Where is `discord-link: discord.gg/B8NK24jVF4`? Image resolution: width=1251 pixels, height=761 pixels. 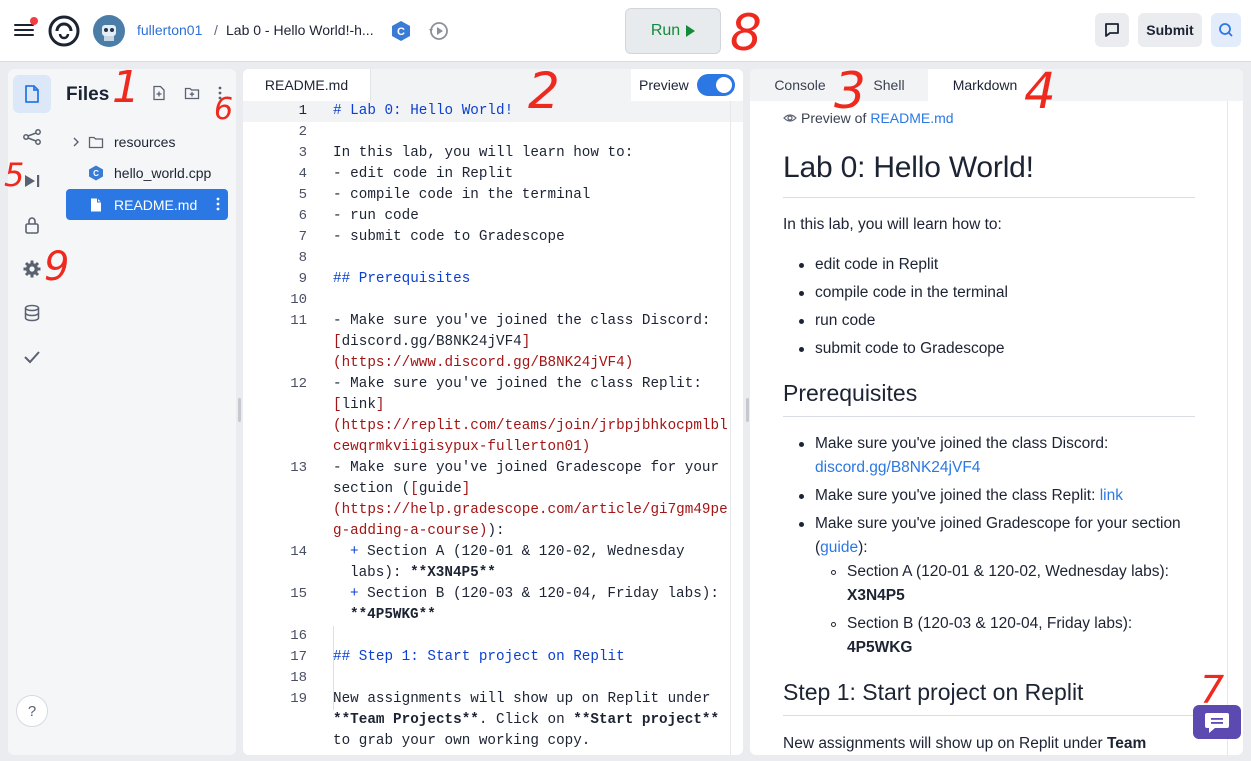 discord-link: discord.gg/B8NK24jVF4 is located at coordinates (897, 468).